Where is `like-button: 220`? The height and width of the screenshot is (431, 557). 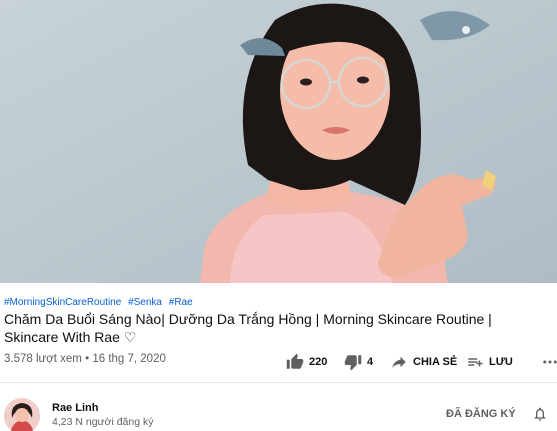
like-button: 220 is located at coordinates (315, 362).